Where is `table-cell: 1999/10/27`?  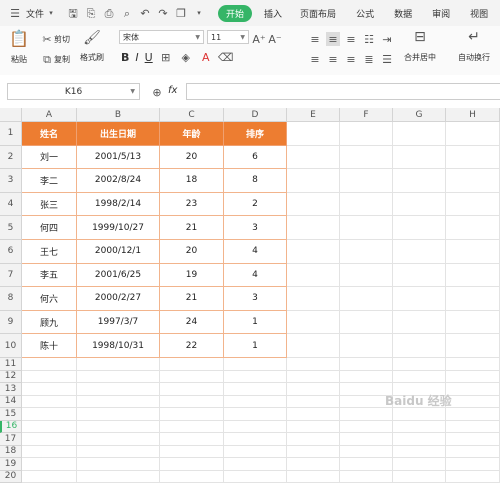
table-cell: 1999/10/27 is located at coordinates (118, 228).